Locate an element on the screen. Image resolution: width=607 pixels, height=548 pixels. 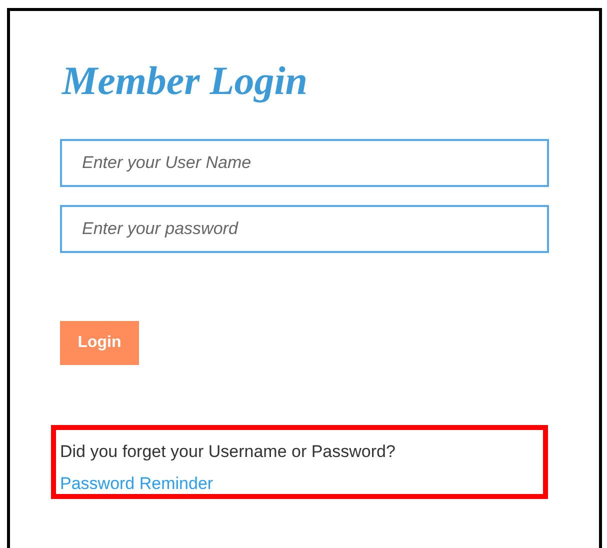
reminder-text: Did you forget your Username or Password? Password Reminder is located at coordinates (228, 468).